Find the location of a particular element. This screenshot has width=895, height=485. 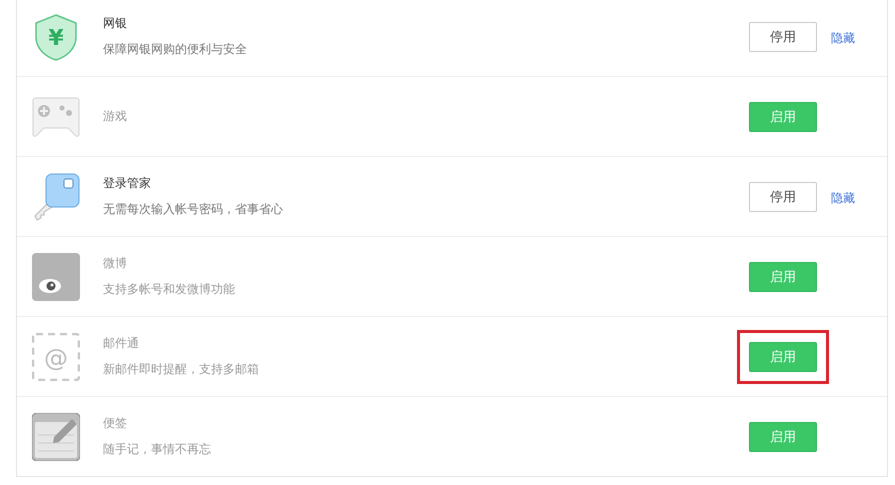

plugin-name: 游戏 is located at coordinates (115, 116).